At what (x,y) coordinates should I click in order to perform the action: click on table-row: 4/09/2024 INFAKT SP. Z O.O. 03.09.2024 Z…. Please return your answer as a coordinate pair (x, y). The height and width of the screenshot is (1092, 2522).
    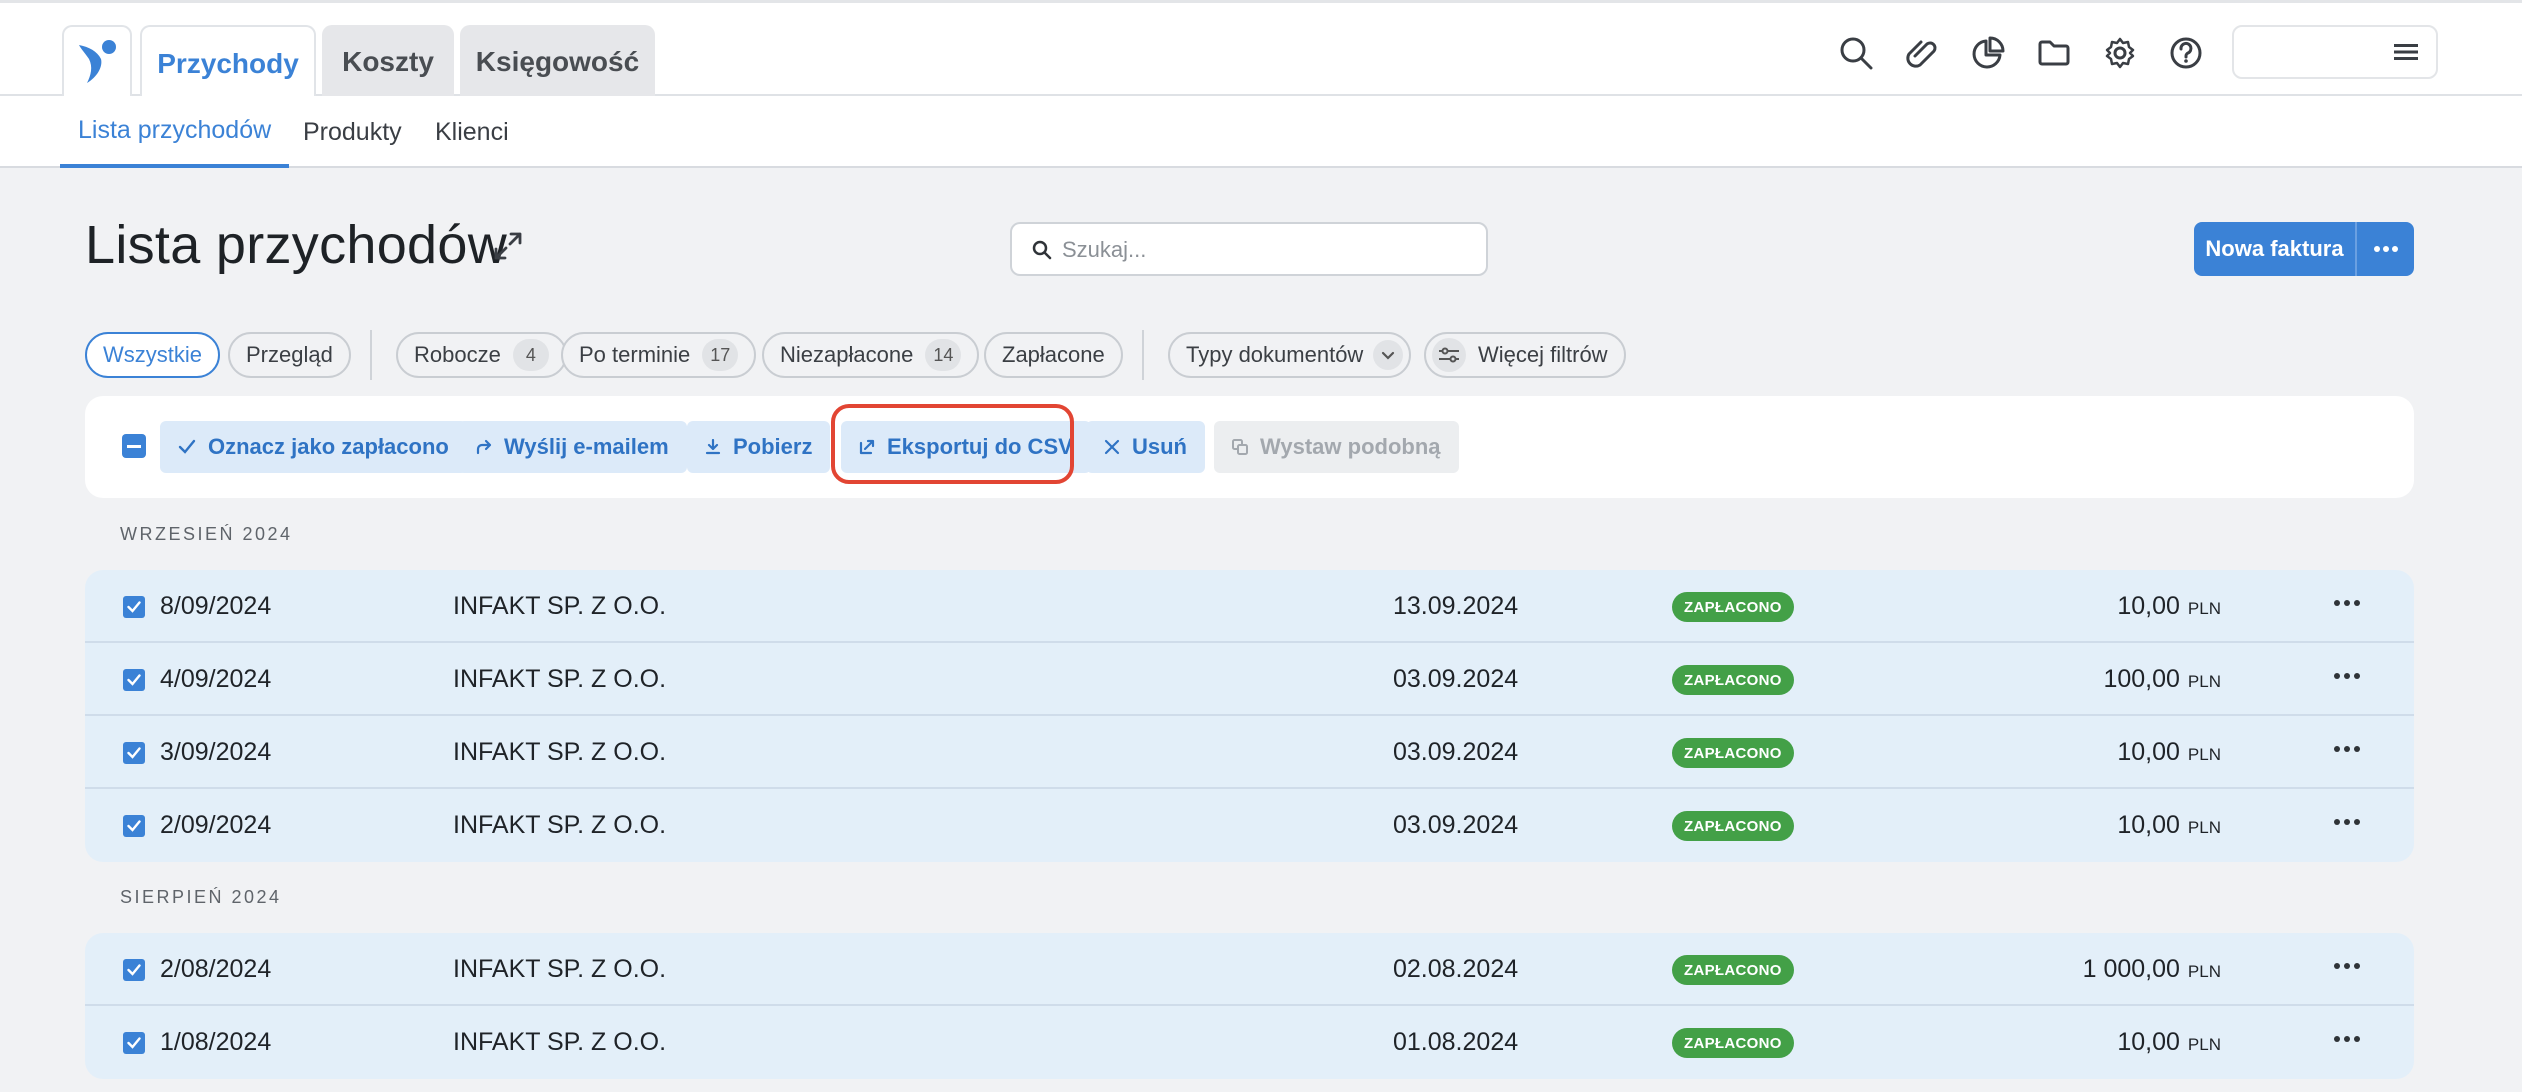
    Looking at the image, I should click on (1249, 679).